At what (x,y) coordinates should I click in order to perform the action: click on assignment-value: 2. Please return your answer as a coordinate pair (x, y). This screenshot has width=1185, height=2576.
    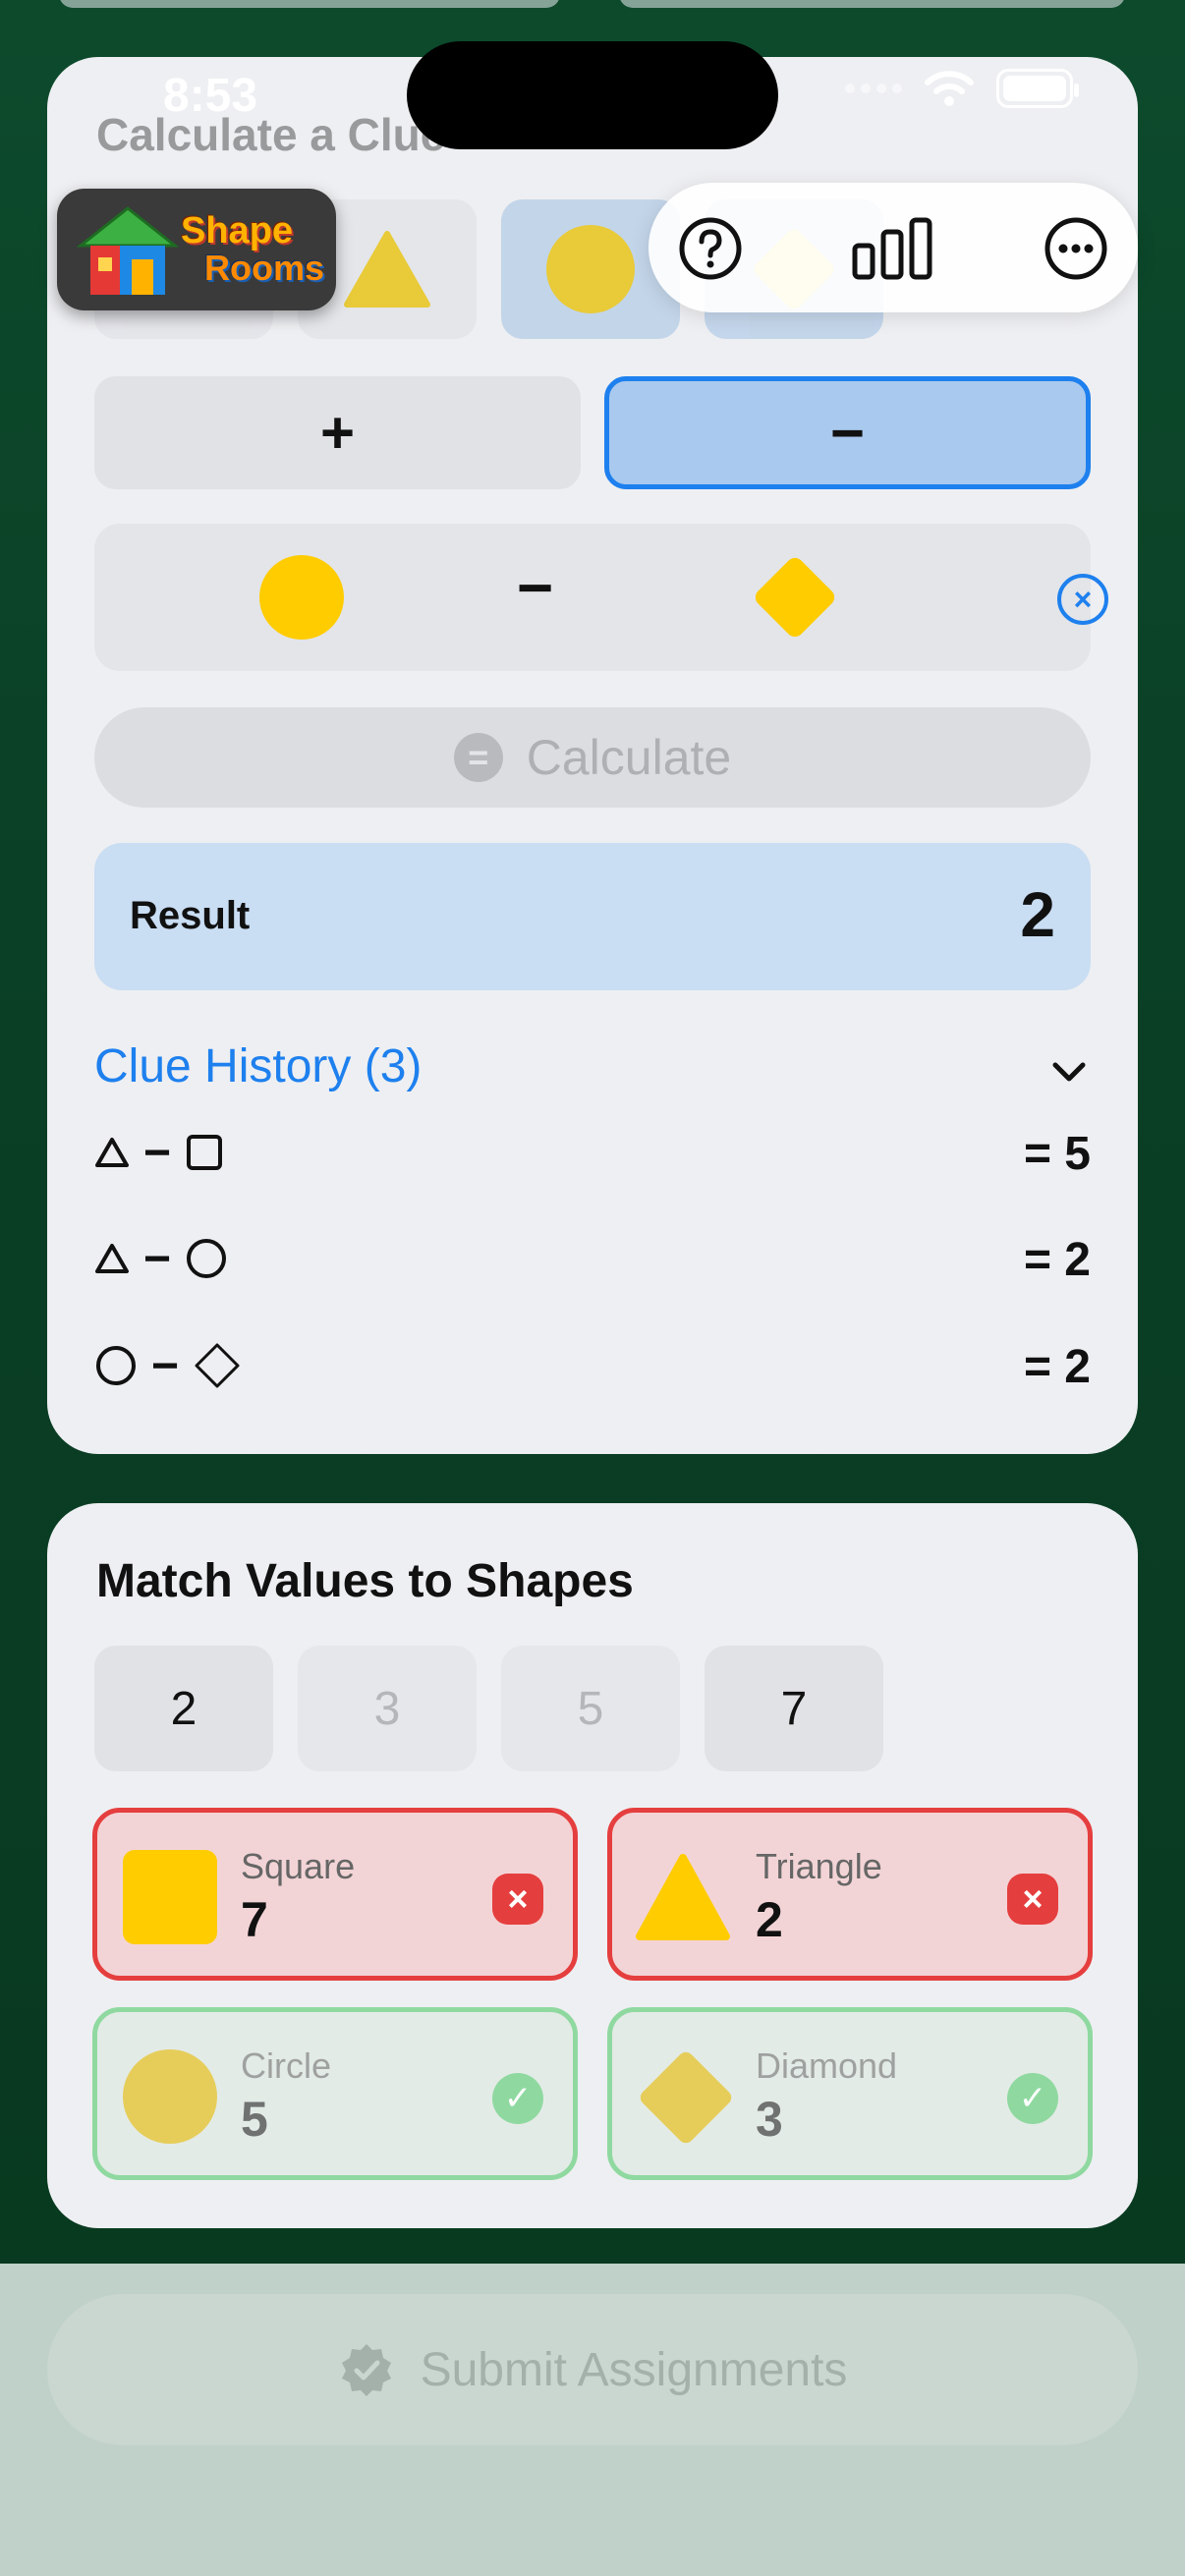
    Looking at the image, I should click on (770, 1919).